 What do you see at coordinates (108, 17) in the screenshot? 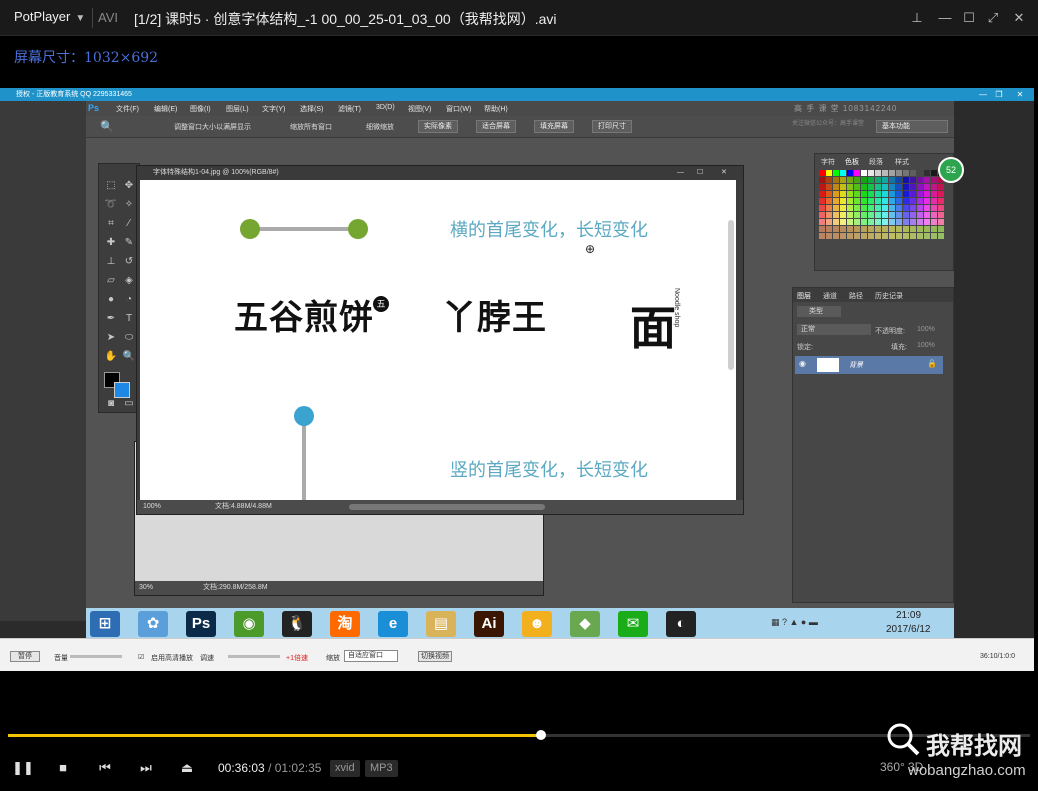
I see `format-label: AVI` at bounding box center [108, 17].